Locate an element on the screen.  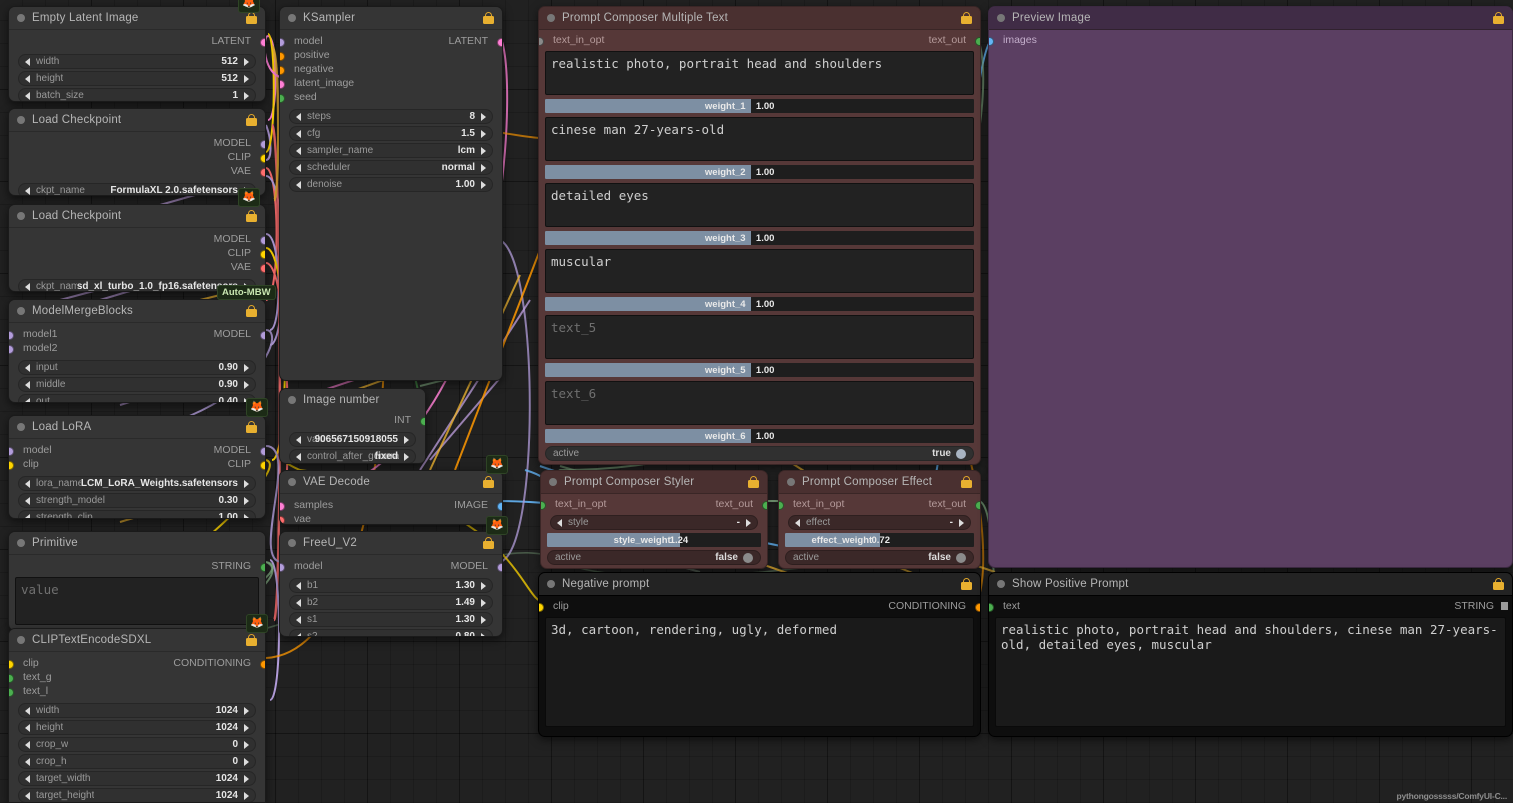
slot-row: model LATENT is located at coordinates (391, 41).